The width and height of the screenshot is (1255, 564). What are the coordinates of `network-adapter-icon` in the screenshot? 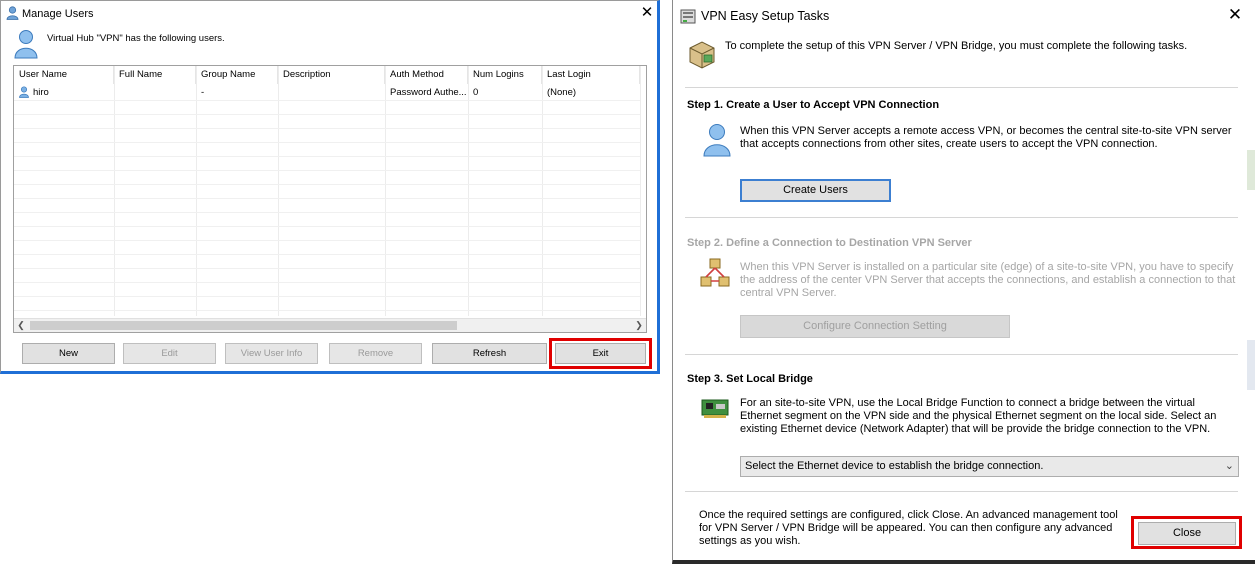 It's located at (716, 410).